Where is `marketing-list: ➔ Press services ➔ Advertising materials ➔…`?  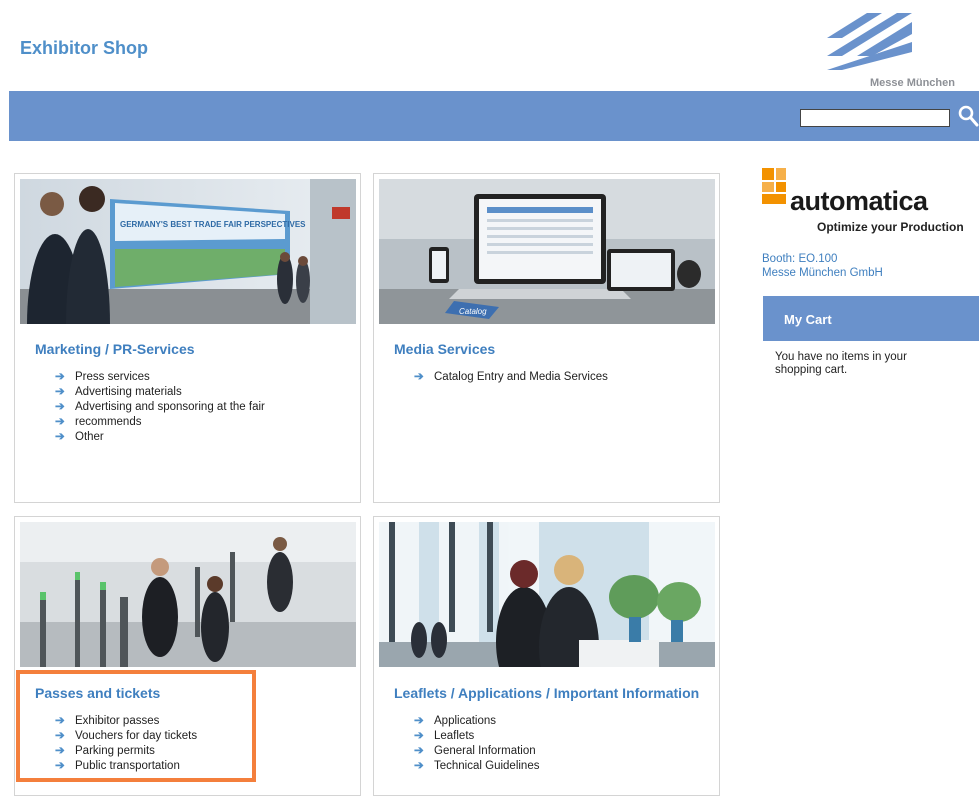
marketing-list: ➔ Press services ➔ Advertising materials ➔… is located at coordinates (160, 407).